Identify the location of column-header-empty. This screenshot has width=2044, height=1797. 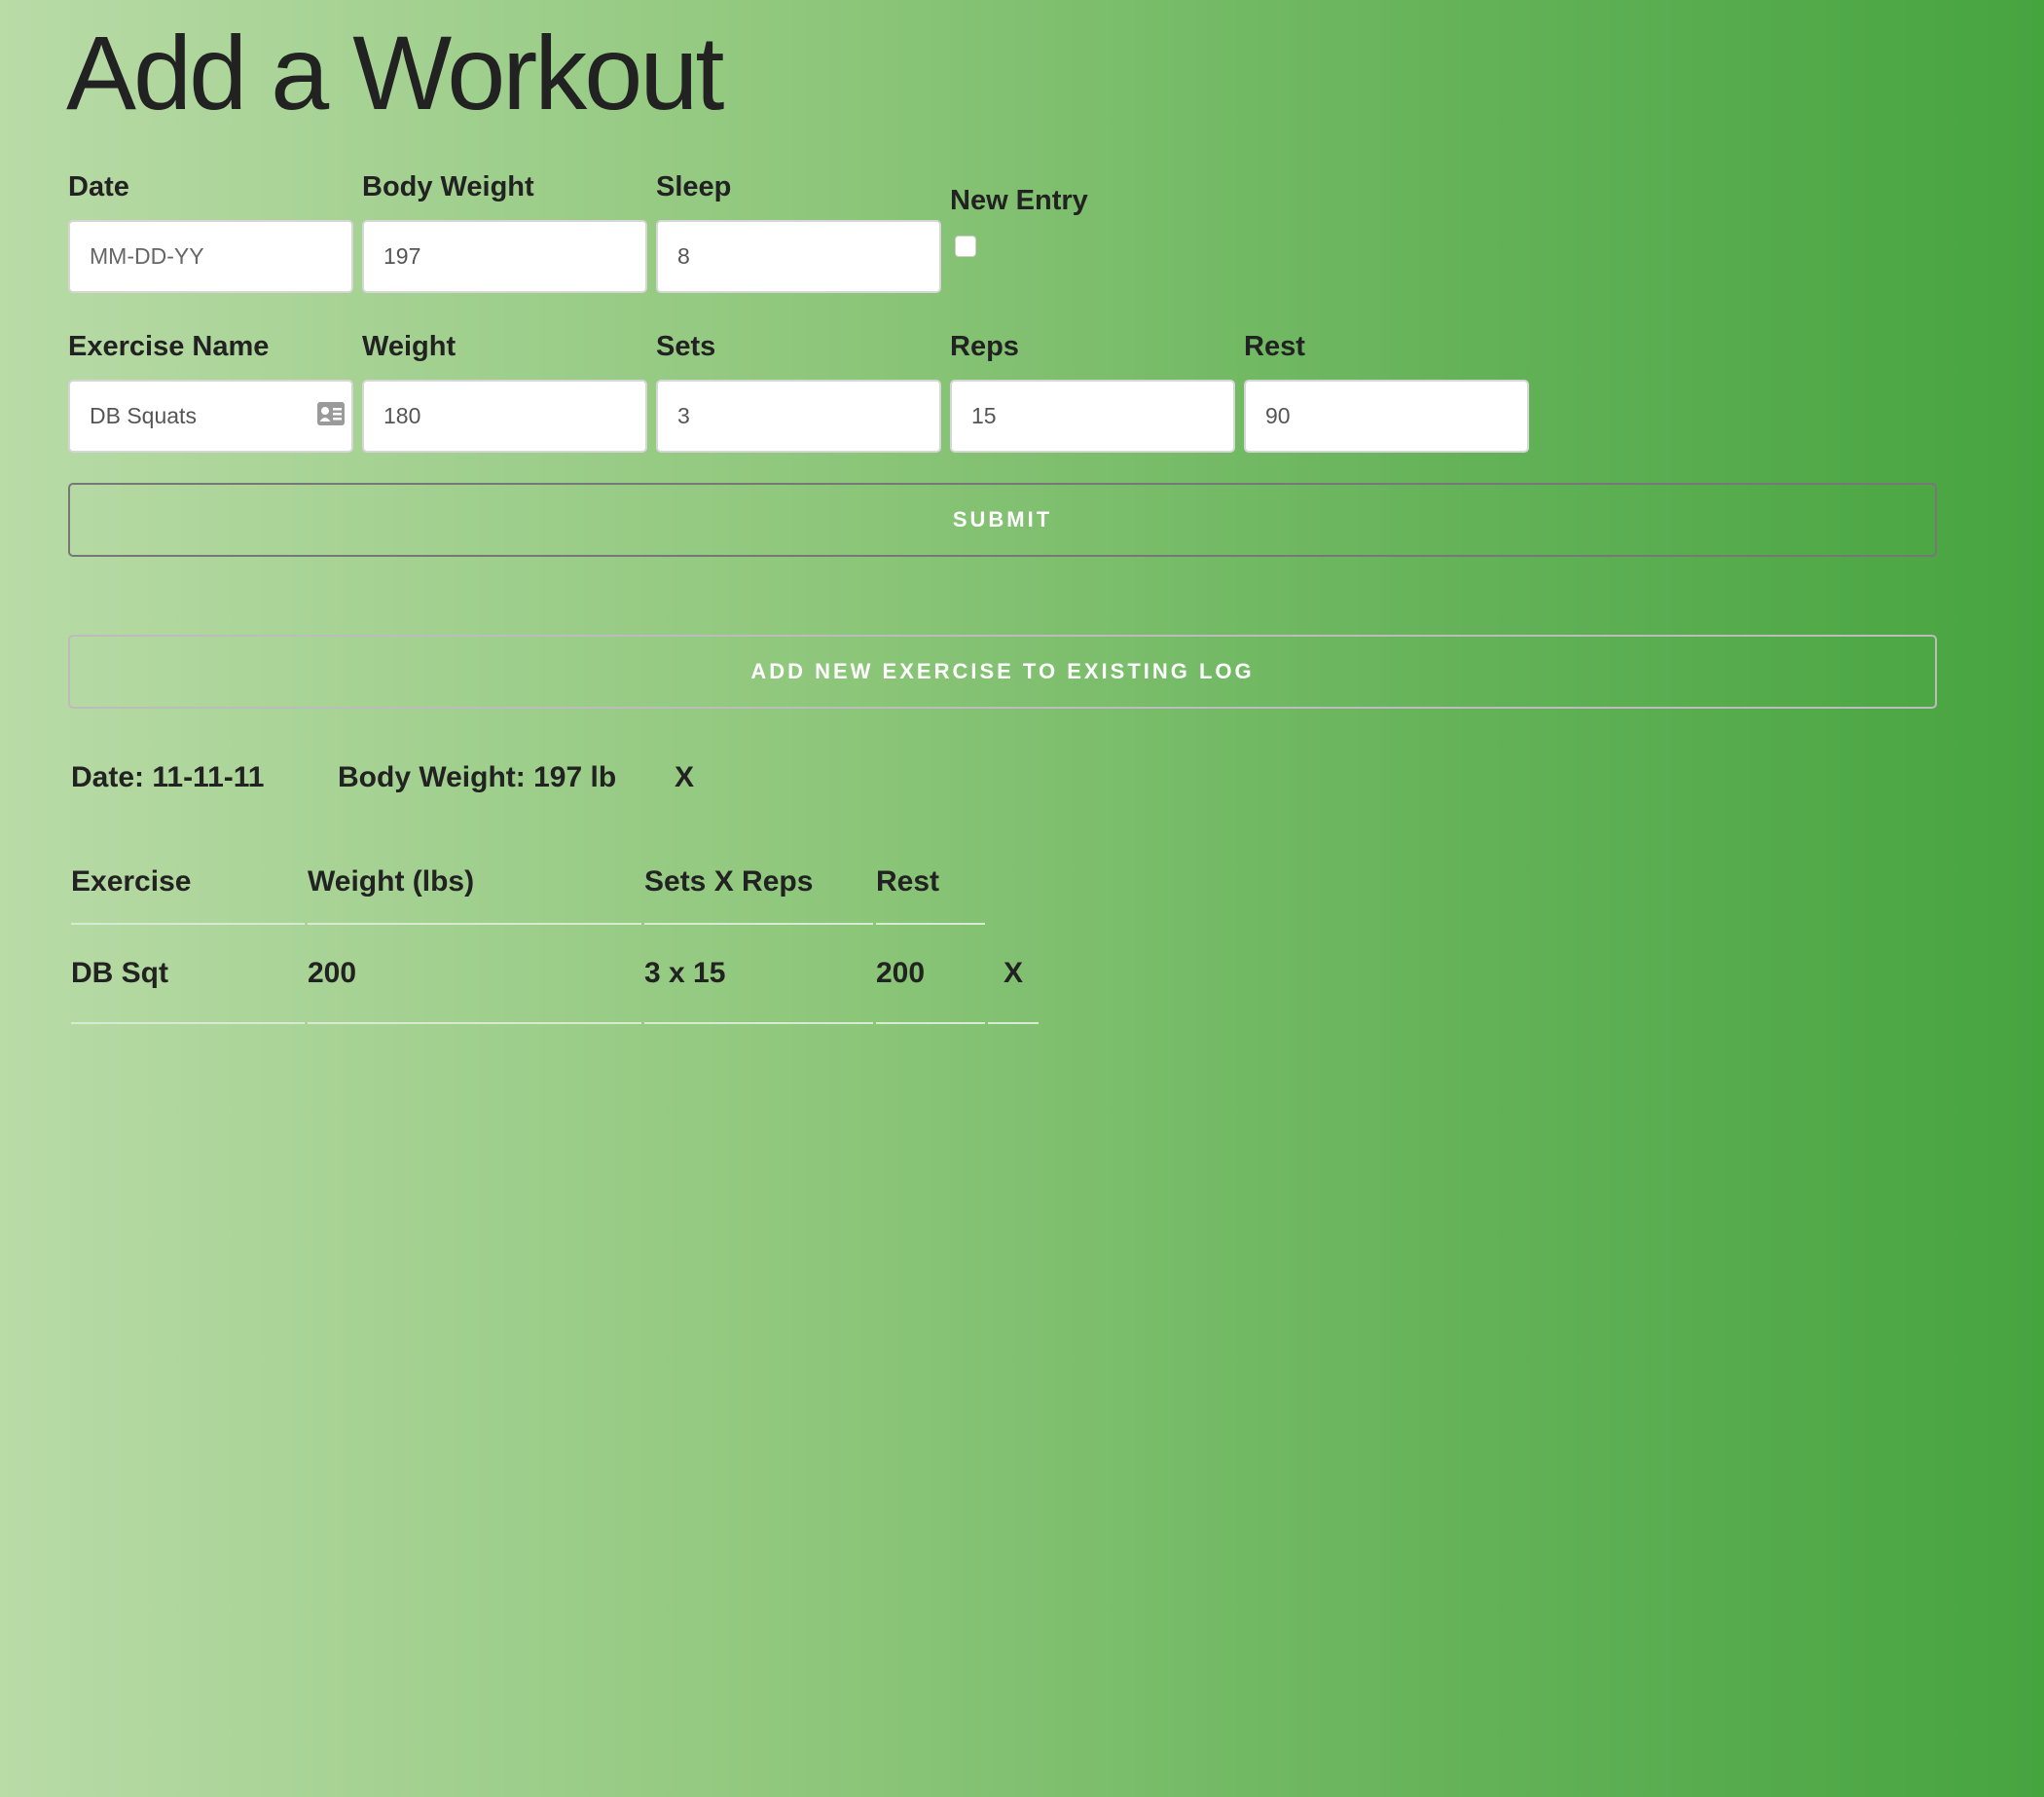
(1014, 882).